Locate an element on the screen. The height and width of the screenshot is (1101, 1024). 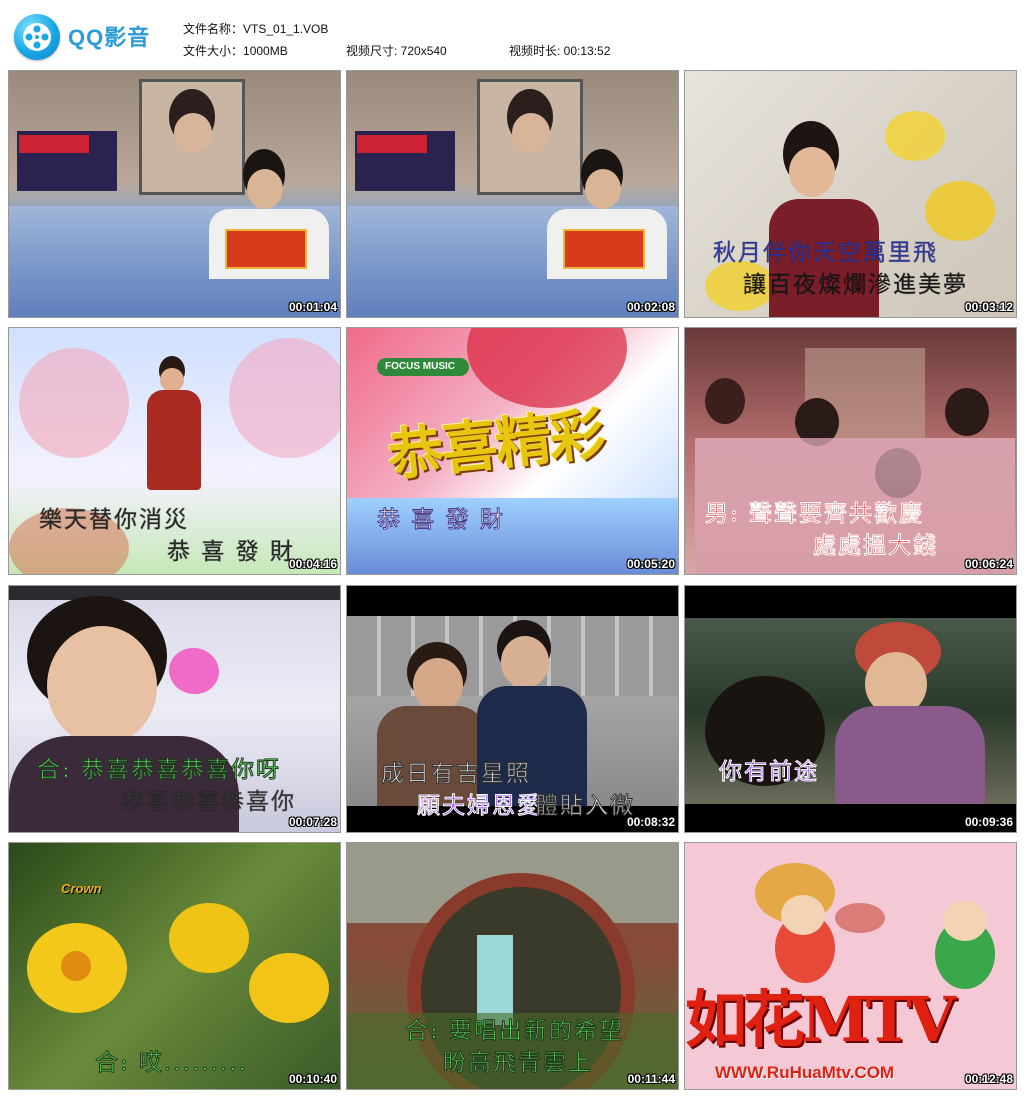
timestamp: 00:07:28 is located at coordinates (312, 822).